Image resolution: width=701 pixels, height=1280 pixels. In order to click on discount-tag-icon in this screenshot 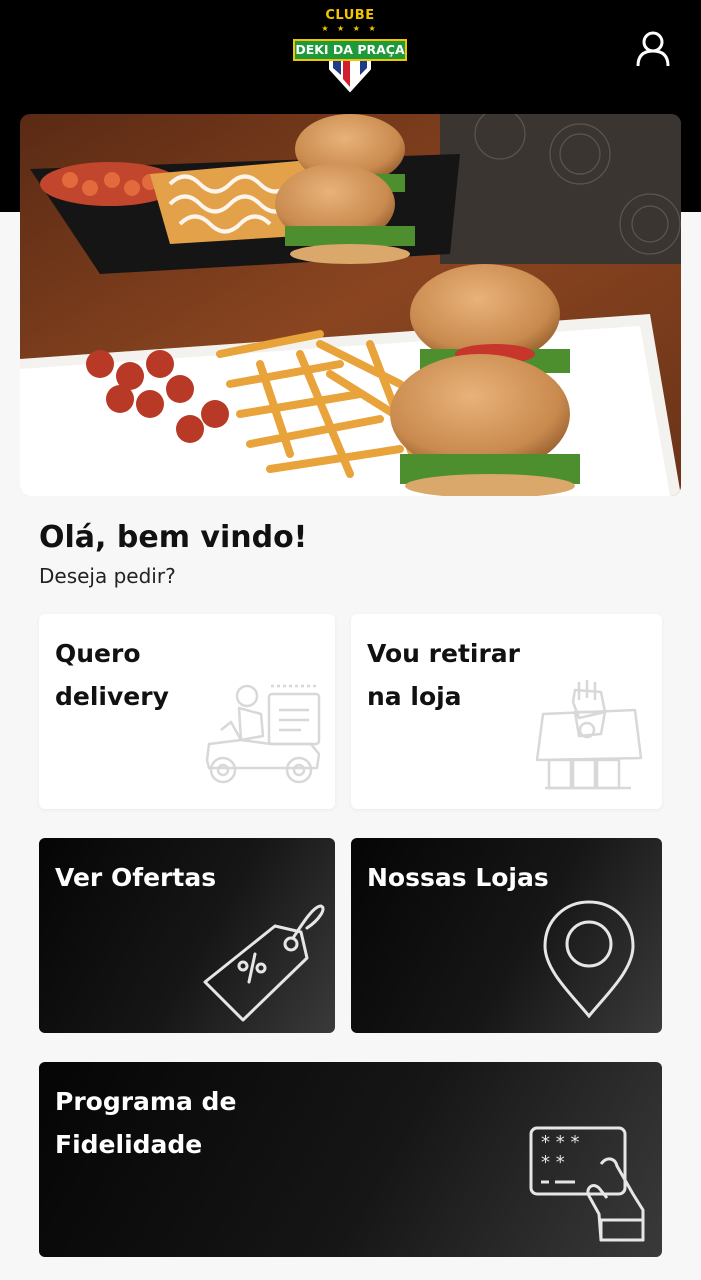, I will do `click(264, 963)`.